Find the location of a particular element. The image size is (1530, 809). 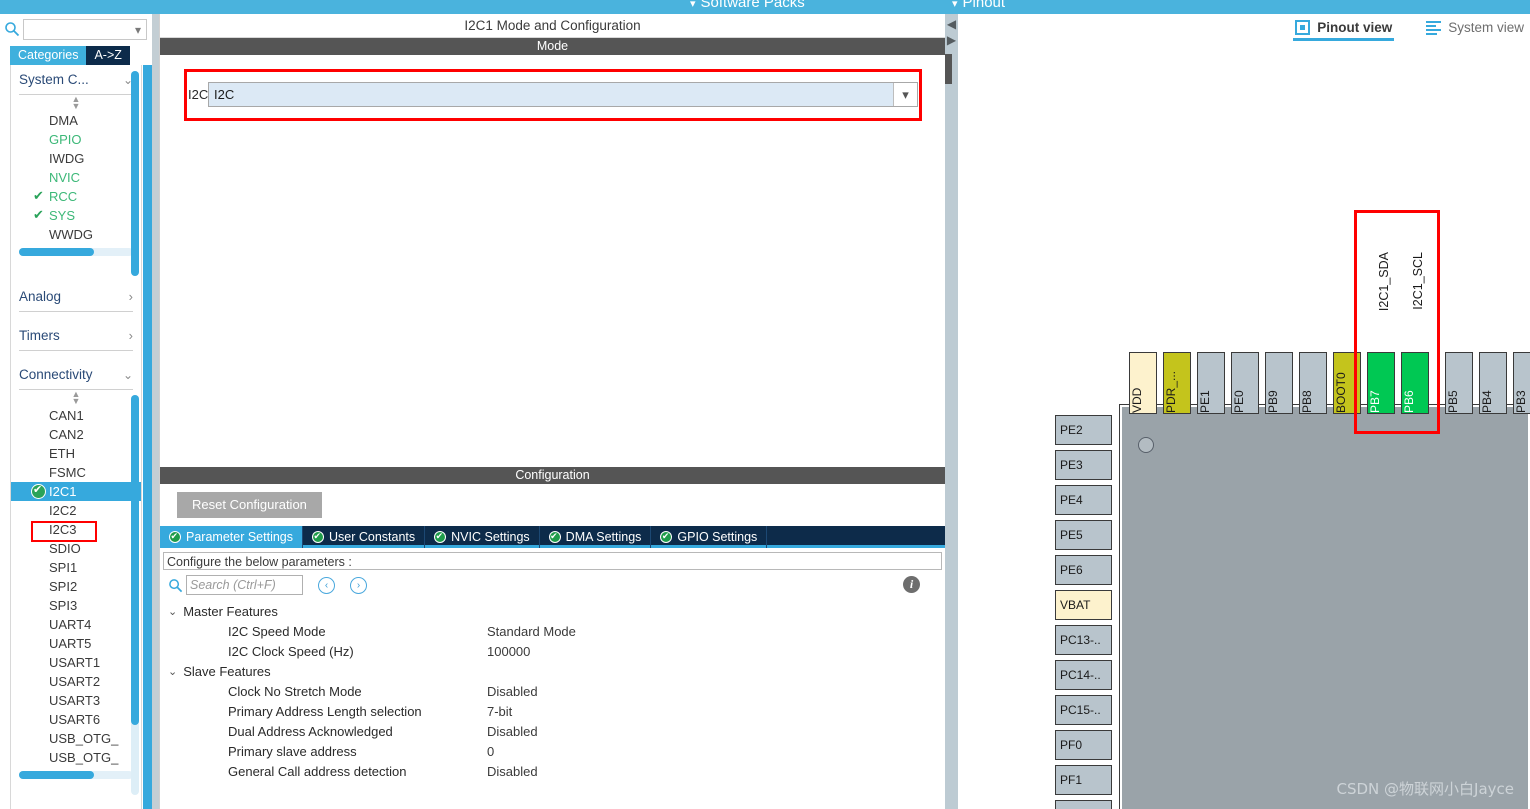

sidebar-item-eth: ETH is located at coordinates (76, 453).